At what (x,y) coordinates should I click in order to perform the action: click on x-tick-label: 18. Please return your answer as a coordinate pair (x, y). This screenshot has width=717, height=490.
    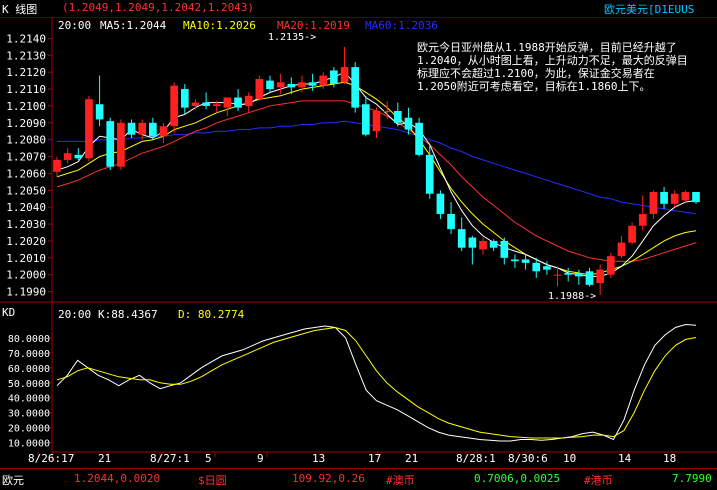
    Looking at the image, I should click on (669, 458).